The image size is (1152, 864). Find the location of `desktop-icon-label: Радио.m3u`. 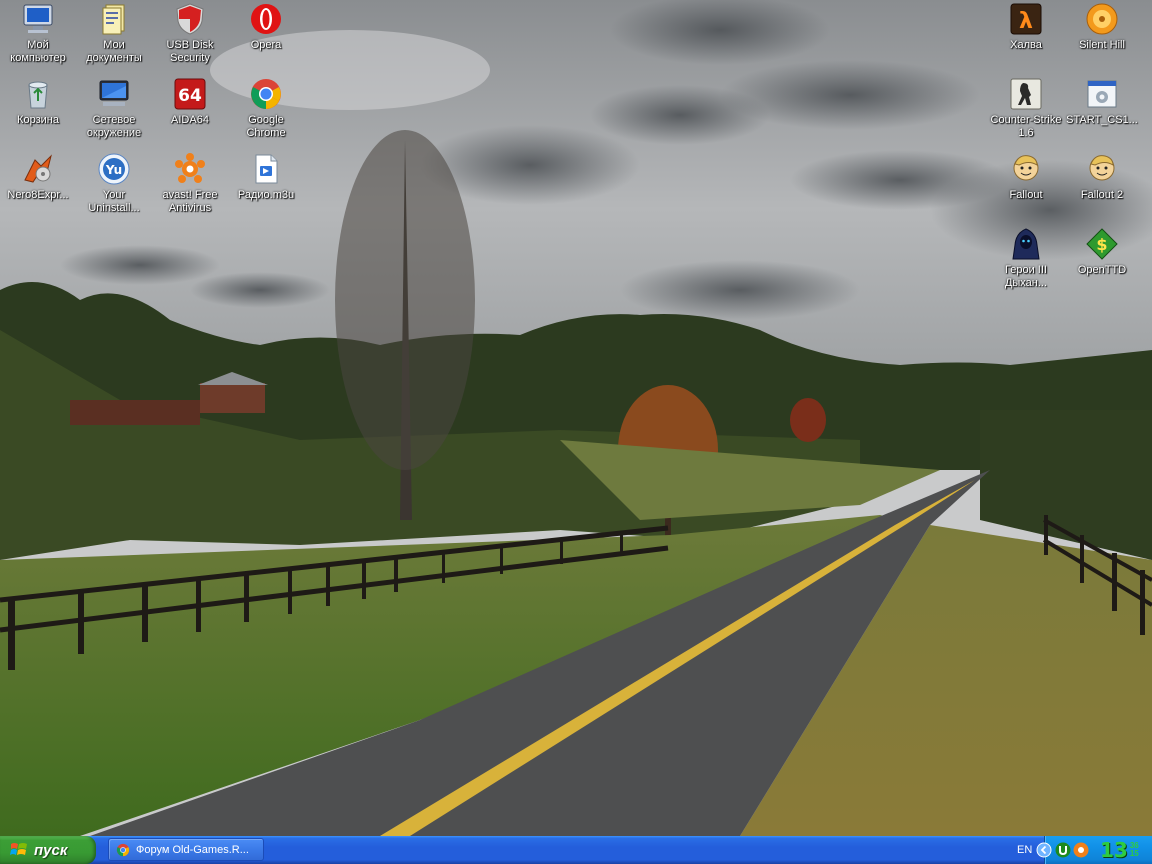

desktop-icon-label: Радио.m3u is located at coordinates (266, 195).